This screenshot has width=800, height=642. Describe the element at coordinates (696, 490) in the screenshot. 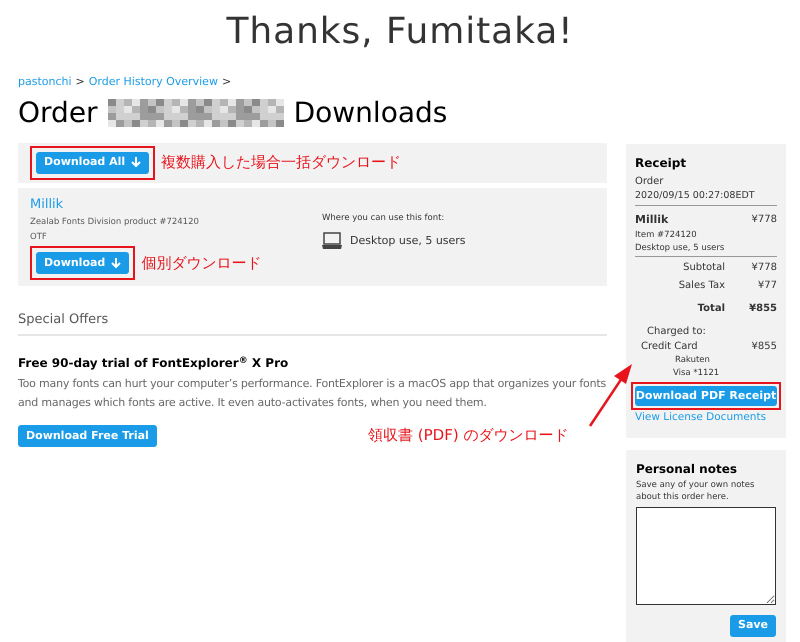

I see `notes-hint: Save any of your own notes about this order here.` at that location.